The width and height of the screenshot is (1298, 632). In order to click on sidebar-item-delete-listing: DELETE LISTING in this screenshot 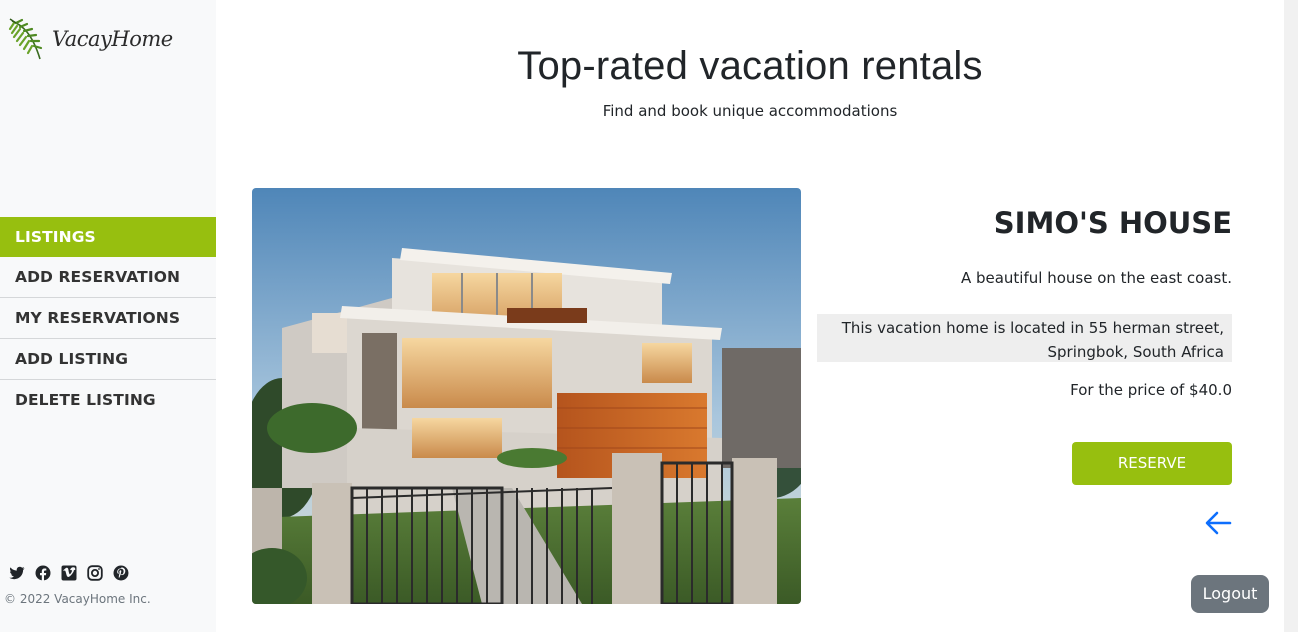, I will do `click(108, 400)`.